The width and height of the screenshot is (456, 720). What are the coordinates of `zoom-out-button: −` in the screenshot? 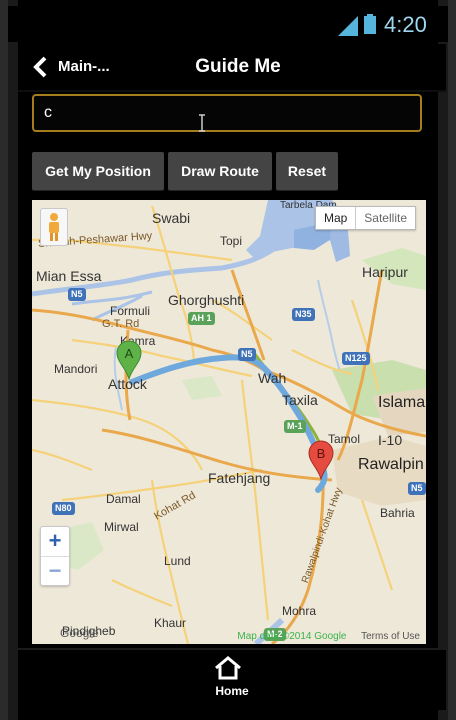 It's located at (55, 571).